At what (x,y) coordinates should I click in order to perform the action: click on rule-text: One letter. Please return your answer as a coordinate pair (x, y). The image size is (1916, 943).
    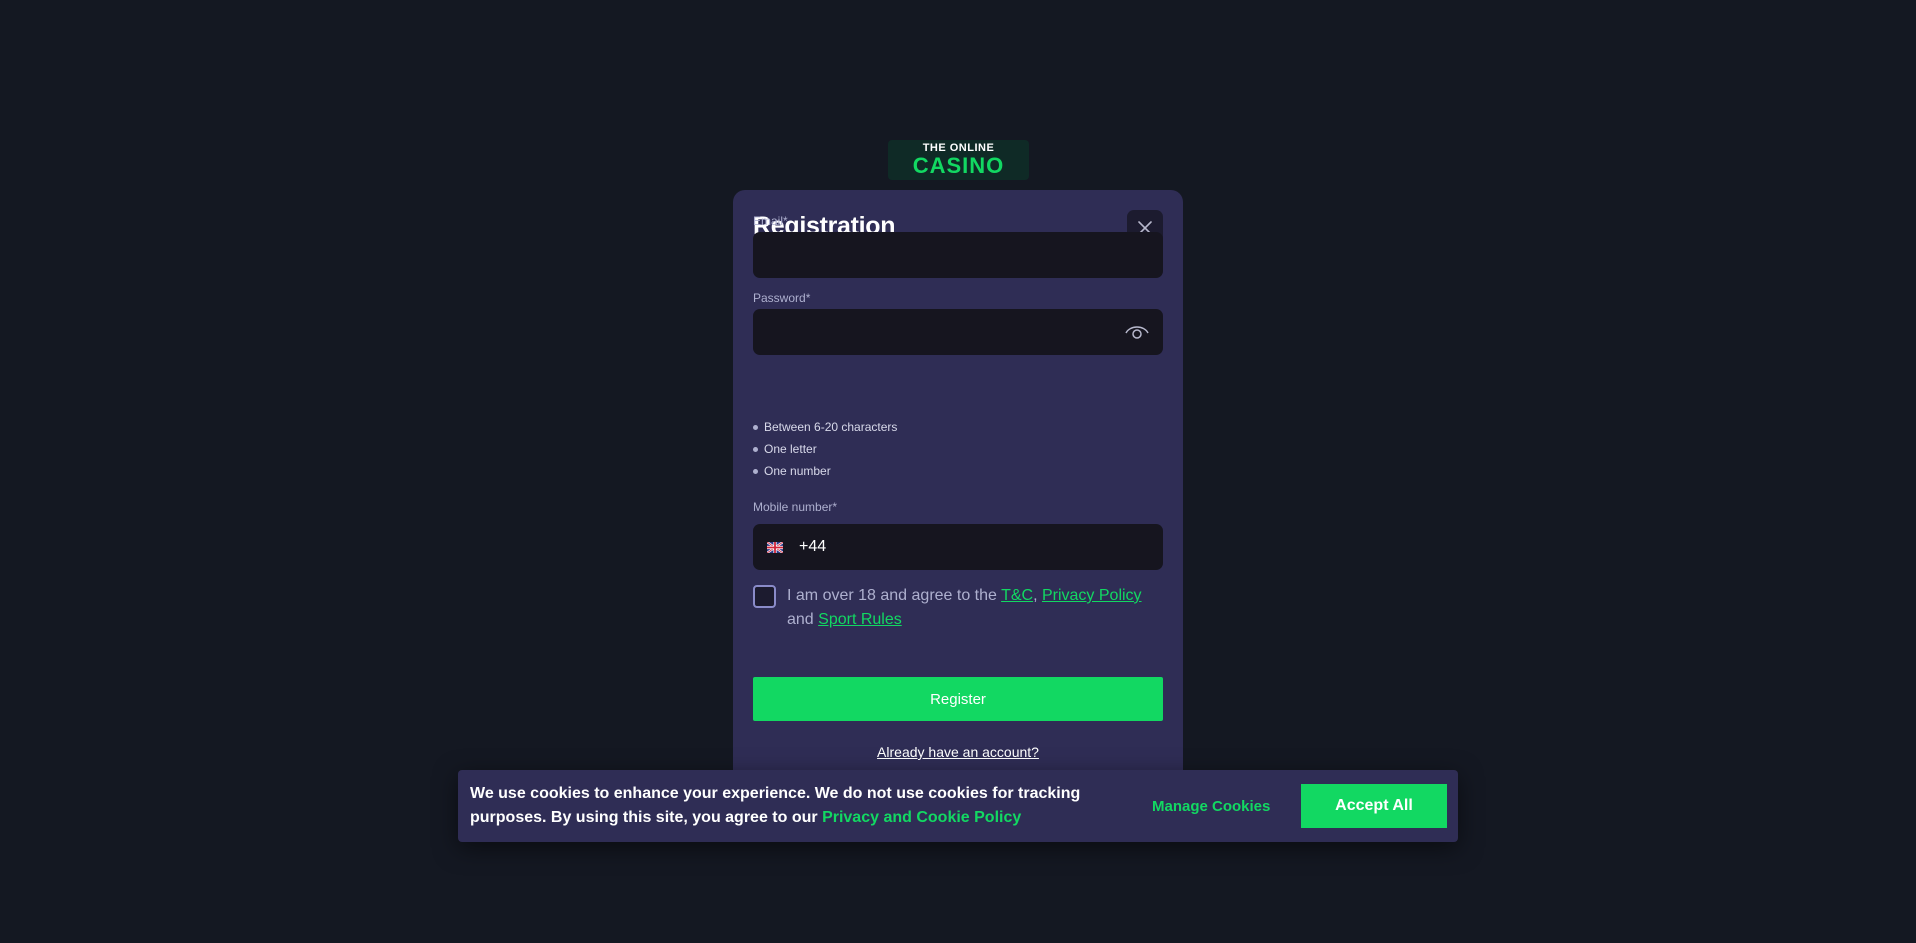
    Looking at the image, I should click on (790, 449).